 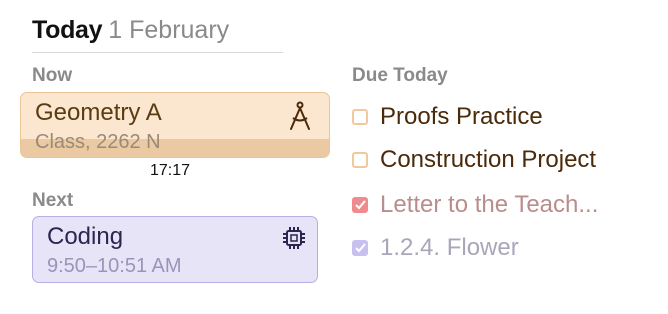 What do you see at coordinates (52, 75) in the screenshot?
I see `now-section-label: Now` at bounding box center [52, 75].